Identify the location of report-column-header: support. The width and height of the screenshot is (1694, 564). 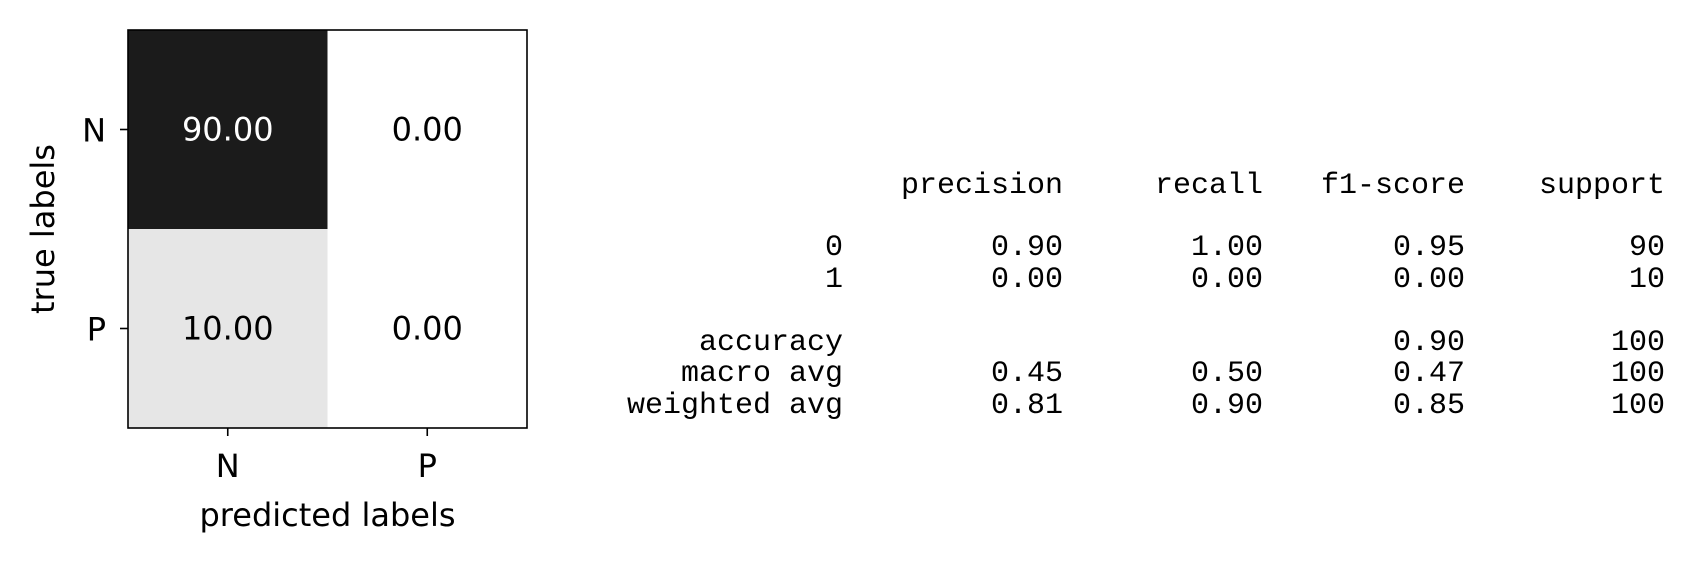
(1602, 186).